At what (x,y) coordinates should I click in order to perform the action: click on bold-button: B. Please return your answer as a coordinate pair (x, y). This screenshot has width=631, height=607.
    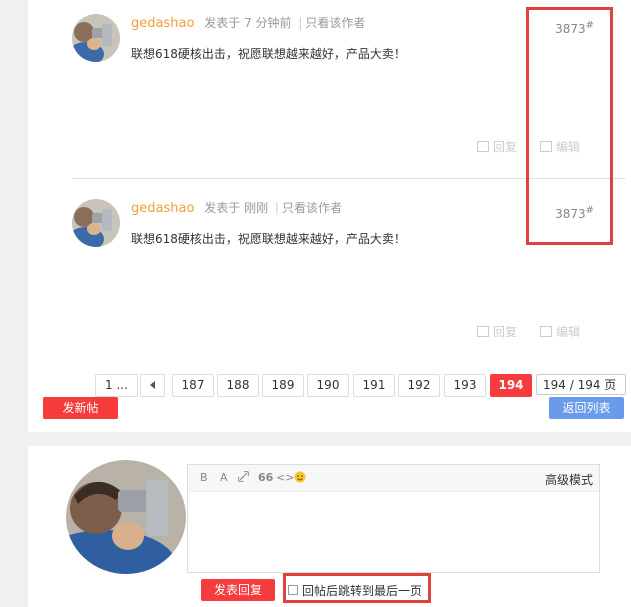
    Looking at the image, I should click on (204, 477).